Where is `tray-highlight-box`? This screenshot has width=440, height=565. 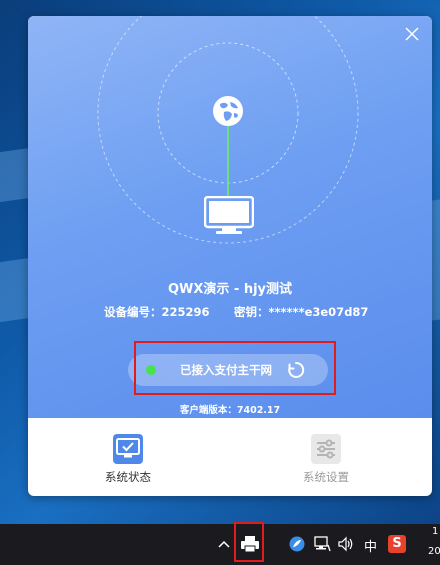 tray-highlight-box is located at coordinates (249, 542).